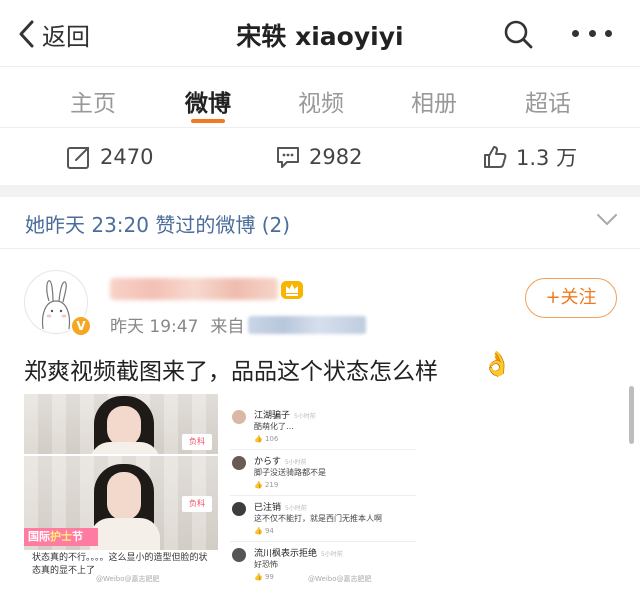  What do you see at coordinates (78, 158) in the screenshot?
I see `repost-icon` at bounding box center [78, 158].